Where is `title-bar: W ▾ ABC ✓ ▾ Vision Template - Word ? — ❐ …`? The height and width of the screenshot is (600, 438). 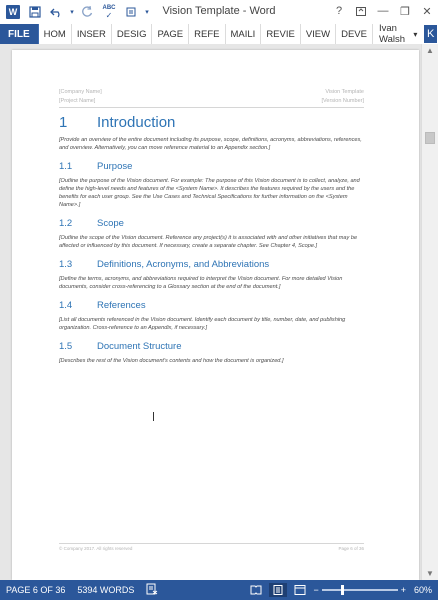 title-bar: W ▾ ABC ✓ ▾ Vision Template - Word ? — ❐ … is located at coordinates (219, 12).